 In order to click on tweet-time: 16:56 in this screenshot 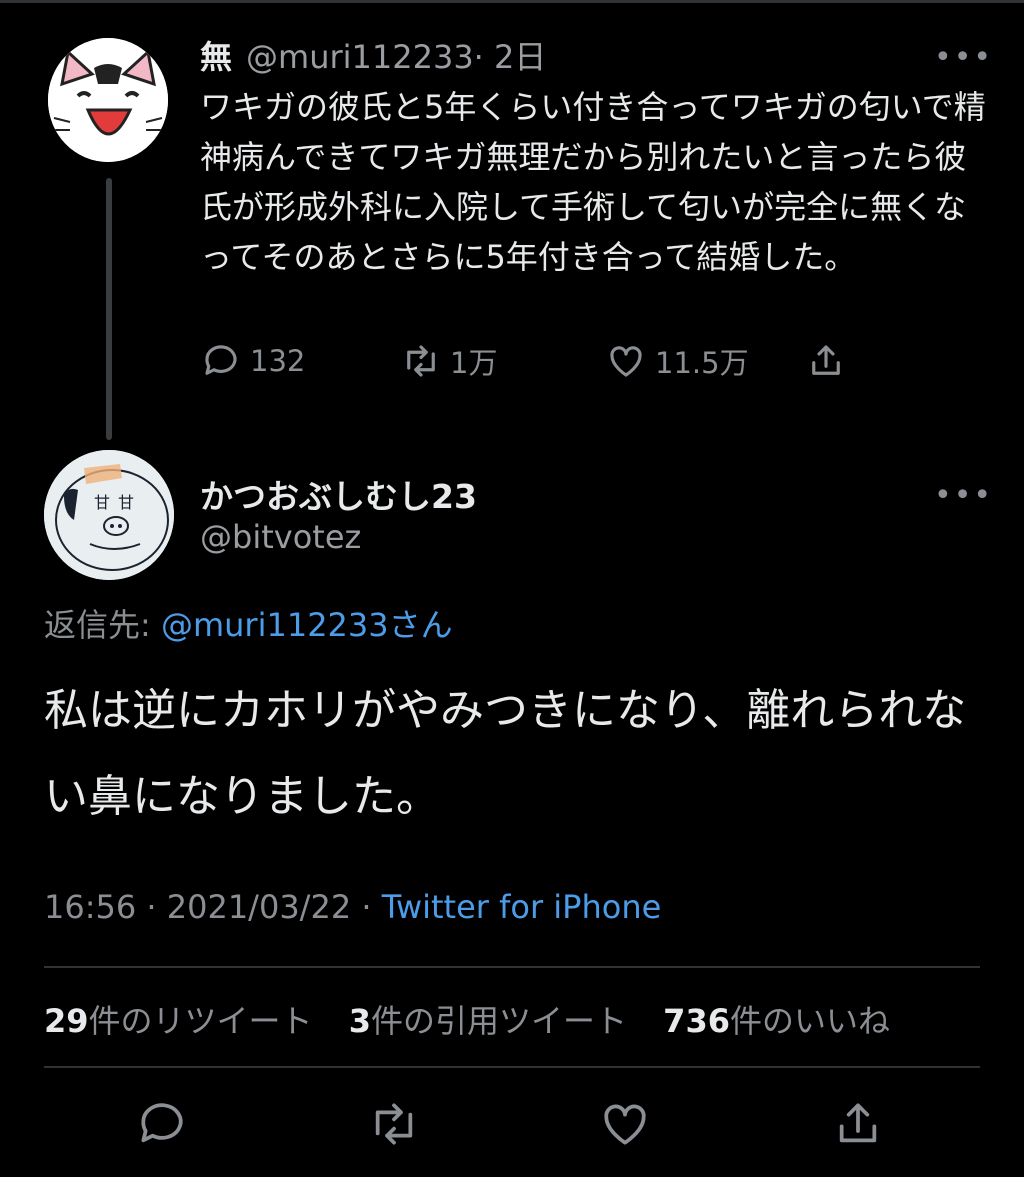, I will do `click(90, 907)`.